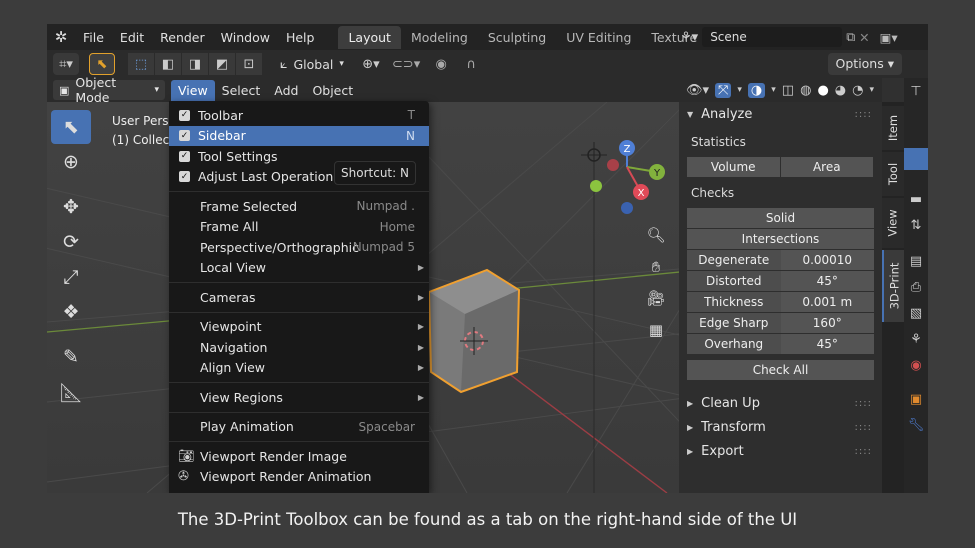  Describe the element at coordinates (195, 64) in the screenshot. I see `select-subtract-icon: ◨` at that location.